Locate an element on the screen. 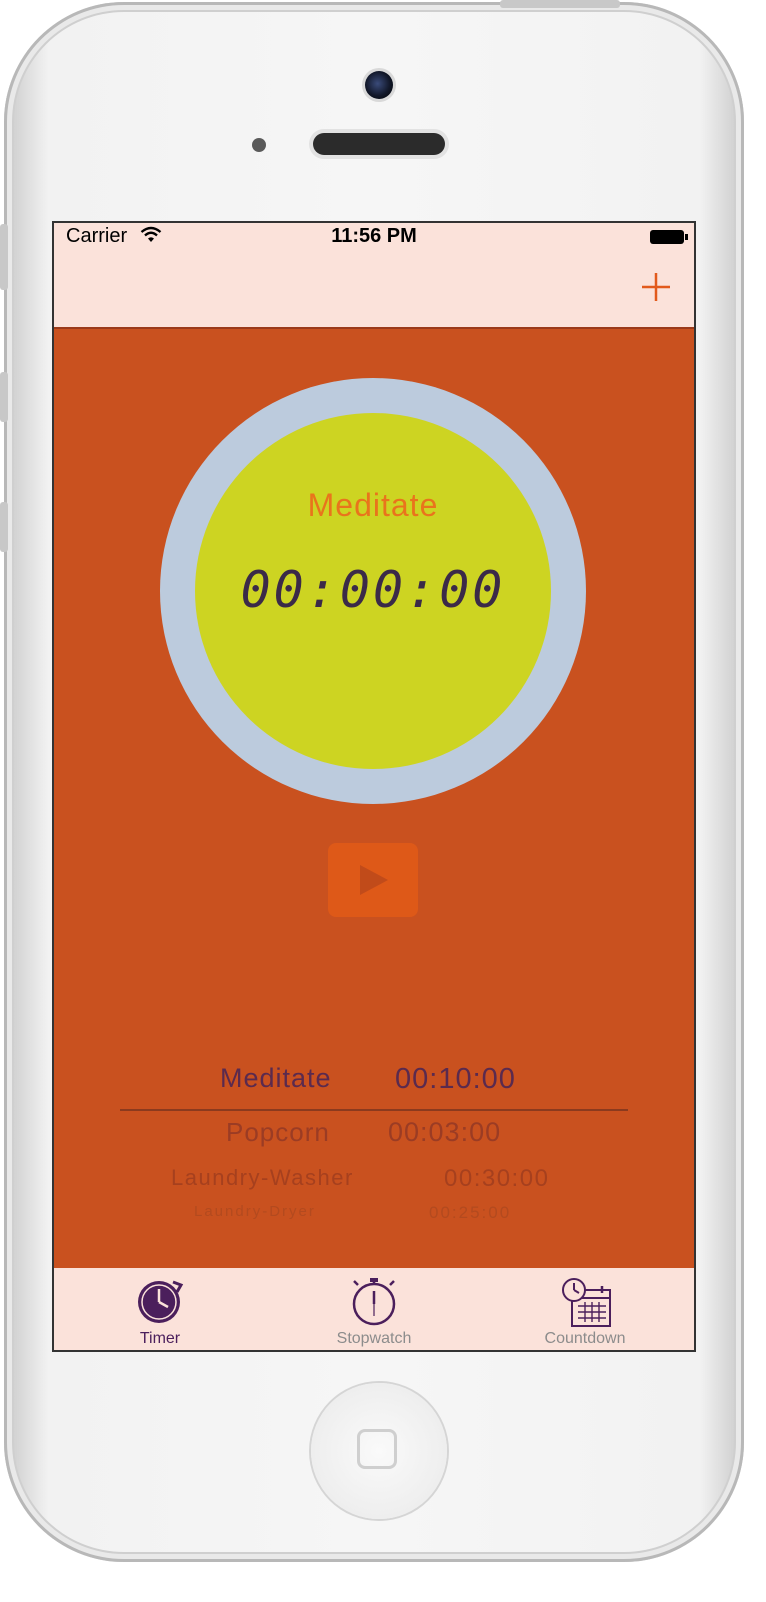 This screenshot has width=766, height=1602. earpiece-speaker is located at coordinates (379, 144).